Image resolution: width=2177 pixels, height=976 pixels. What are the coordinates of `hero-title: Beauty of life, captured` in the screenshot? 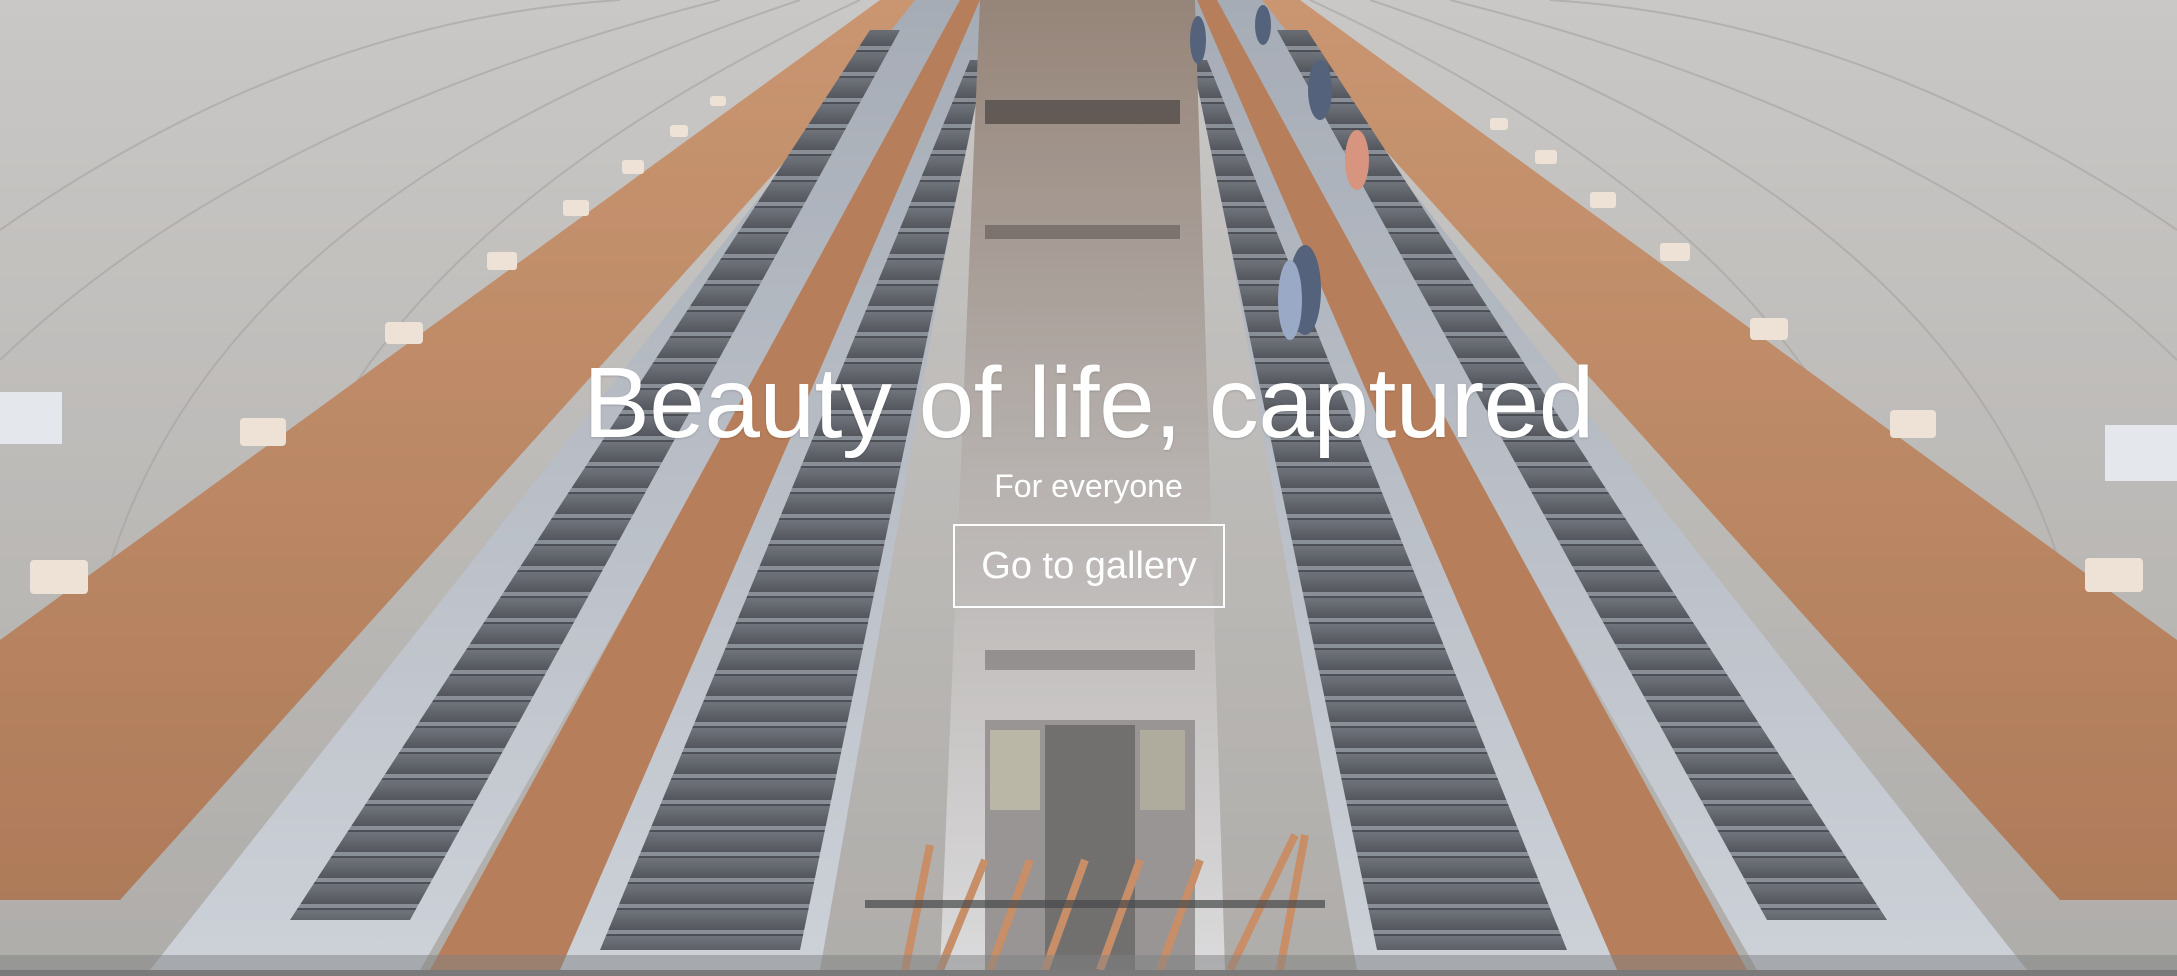 It's located at (1088, 403).